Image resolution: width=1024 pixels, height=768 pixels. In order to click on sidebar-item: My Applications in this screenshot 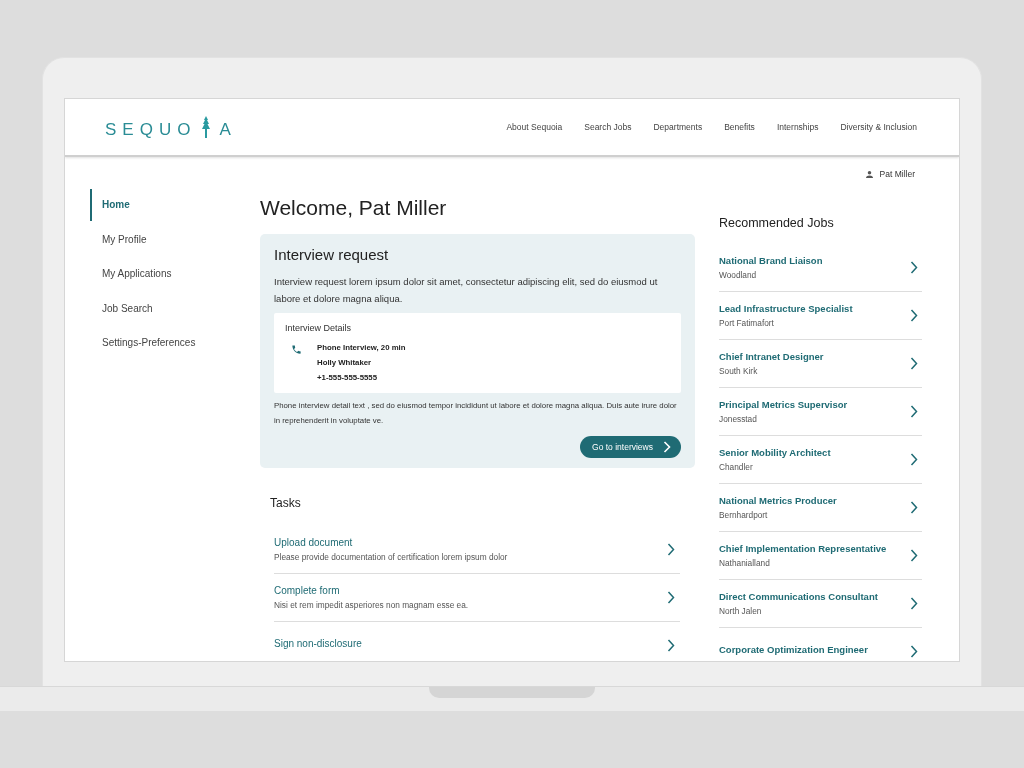, I will do `click(175, 274)`.